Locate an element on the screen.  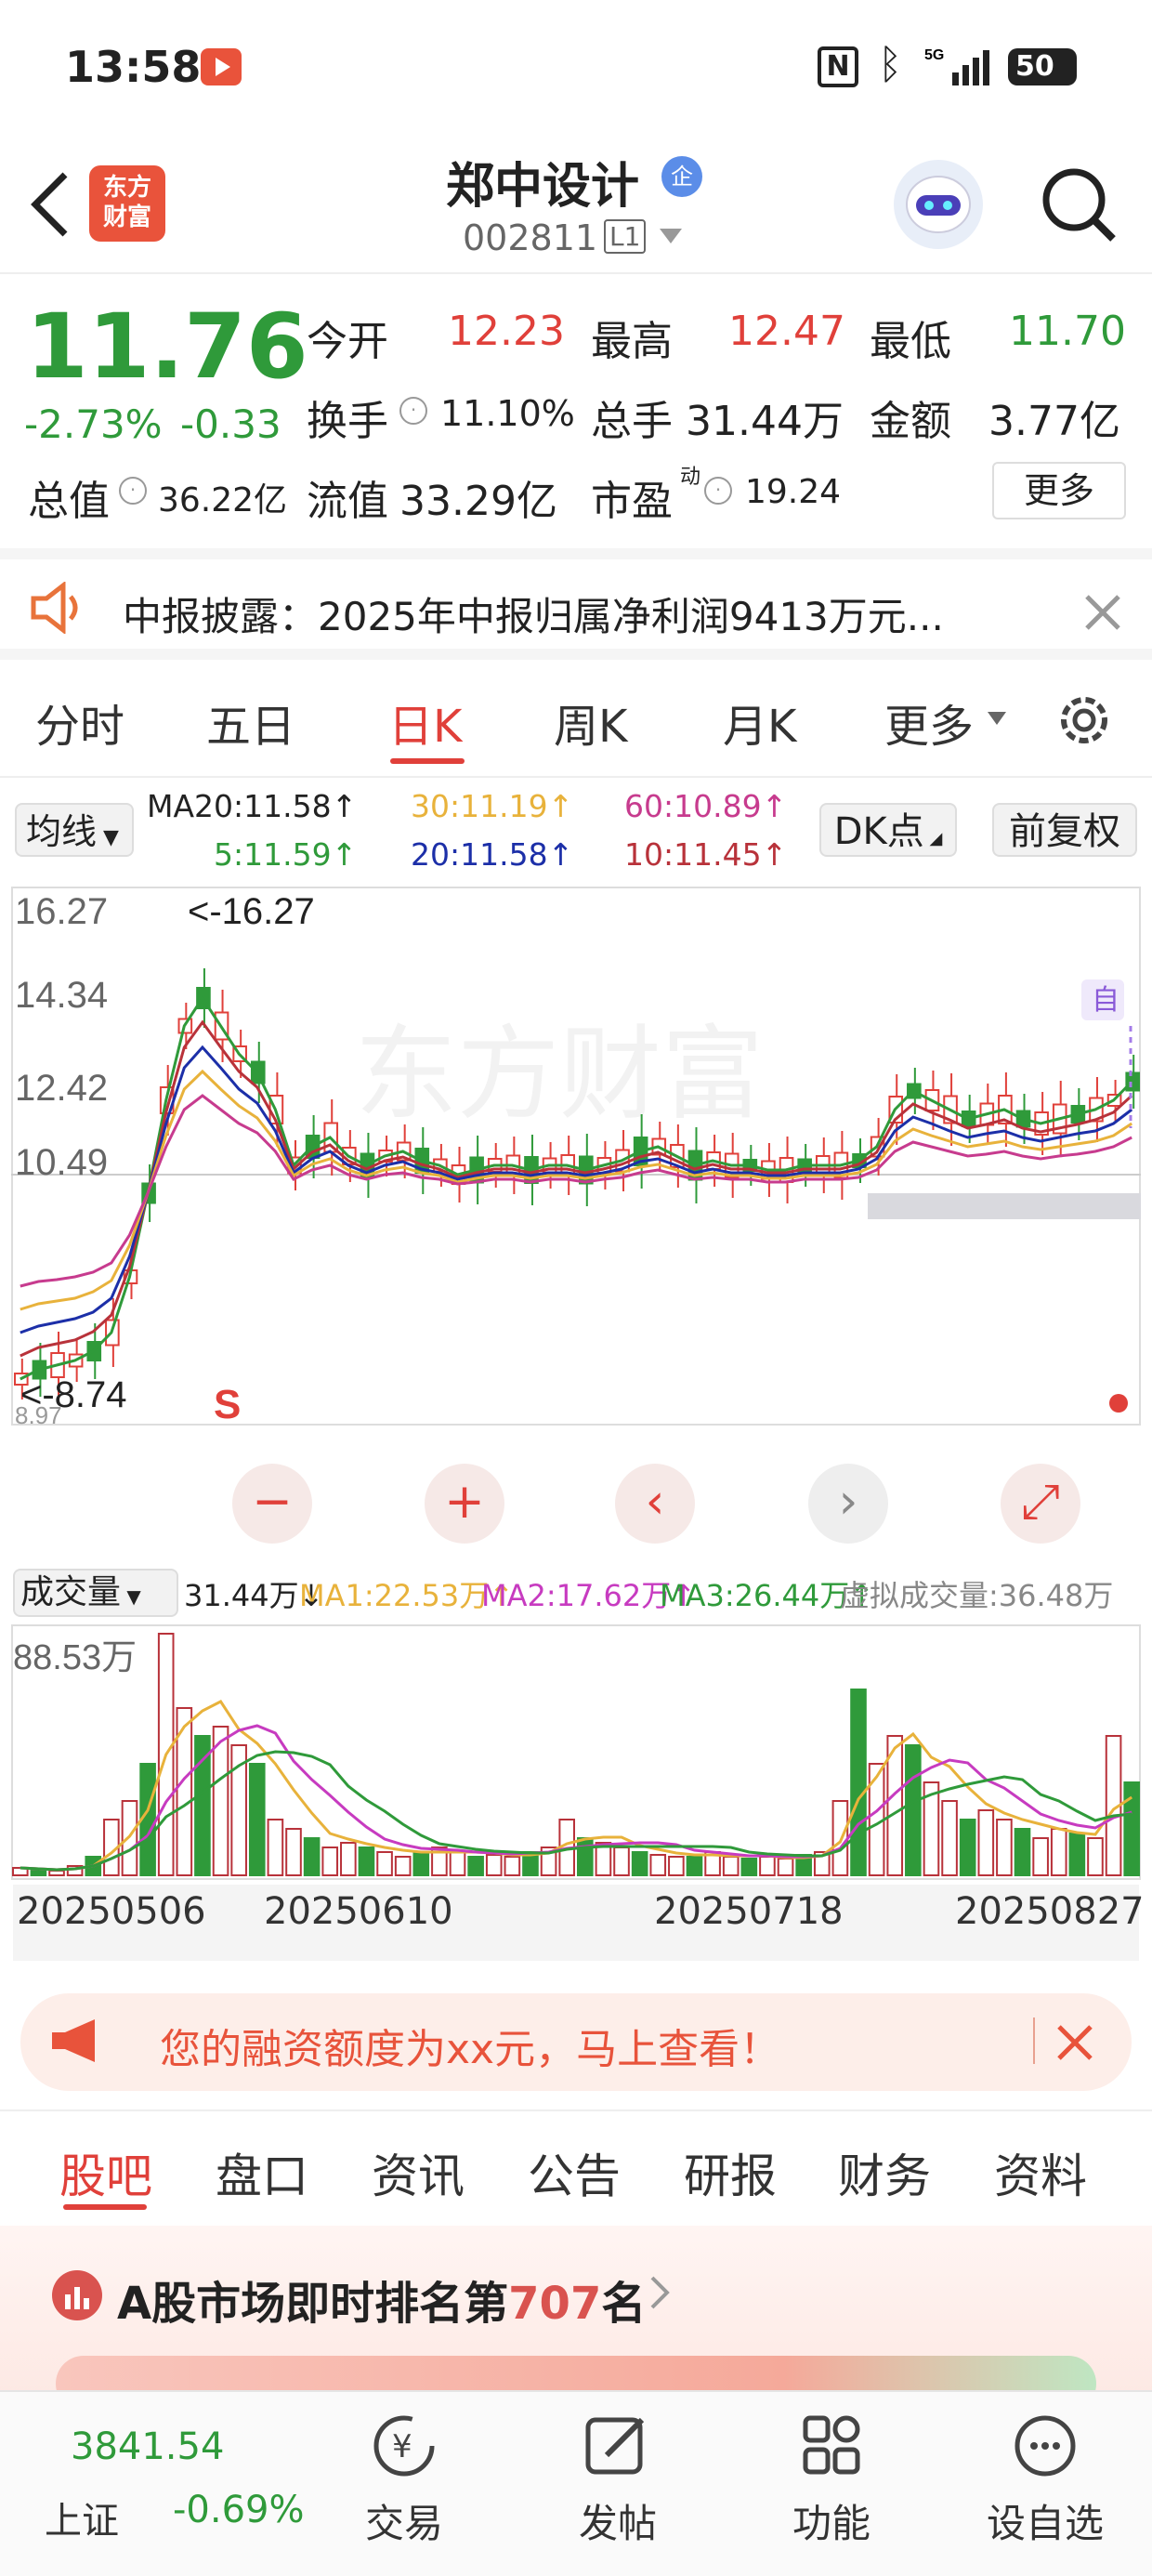
stock-header: 东方 财富 郑中设计 企 002811 L1 is located at coordinates (576, 206).